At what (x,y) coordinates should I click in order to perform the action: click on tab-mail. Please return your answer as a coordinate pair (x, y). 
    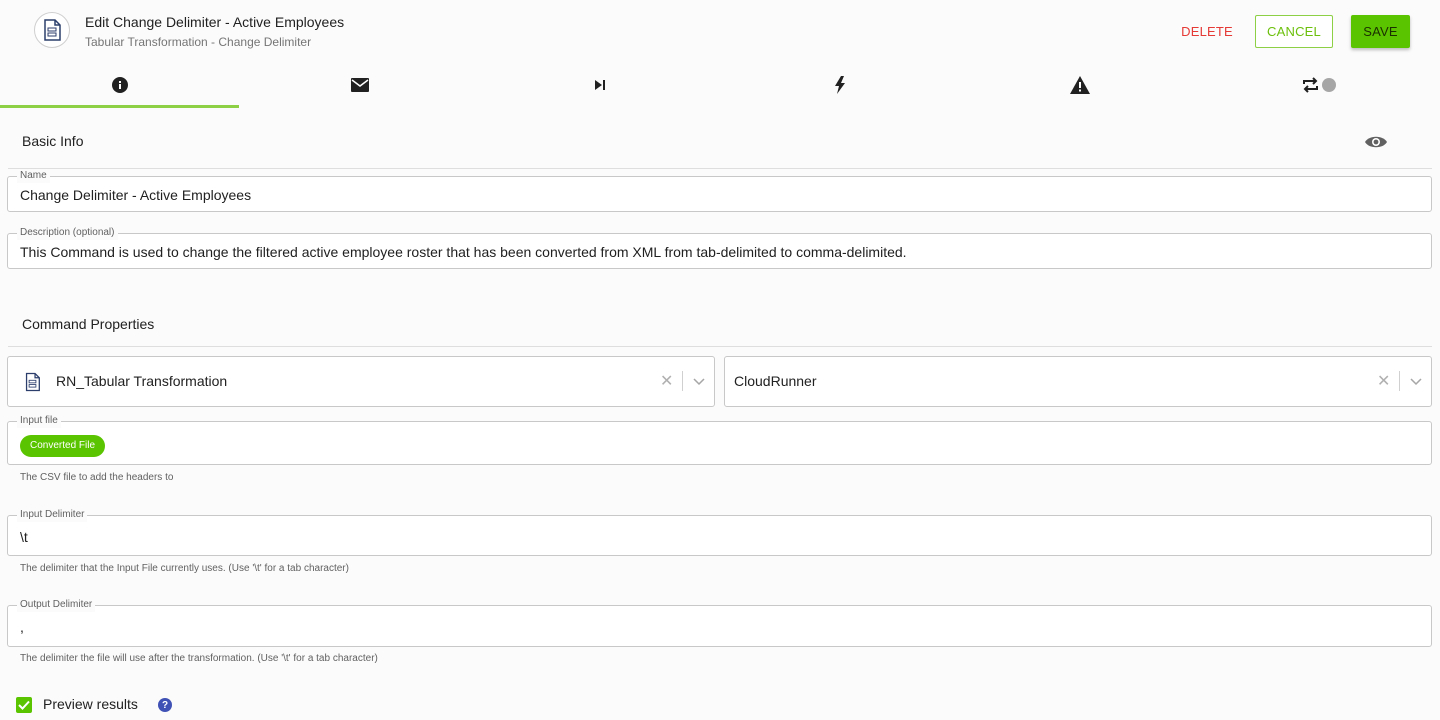
    Looking at the image, I should click on (360, 85).